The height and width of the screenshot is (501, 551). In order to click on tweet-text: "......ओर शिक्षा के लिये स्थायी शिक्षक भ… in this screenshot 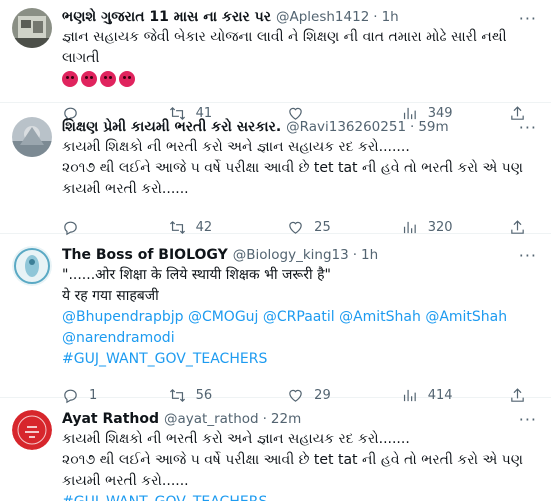, I will do `click(196, 285)`.